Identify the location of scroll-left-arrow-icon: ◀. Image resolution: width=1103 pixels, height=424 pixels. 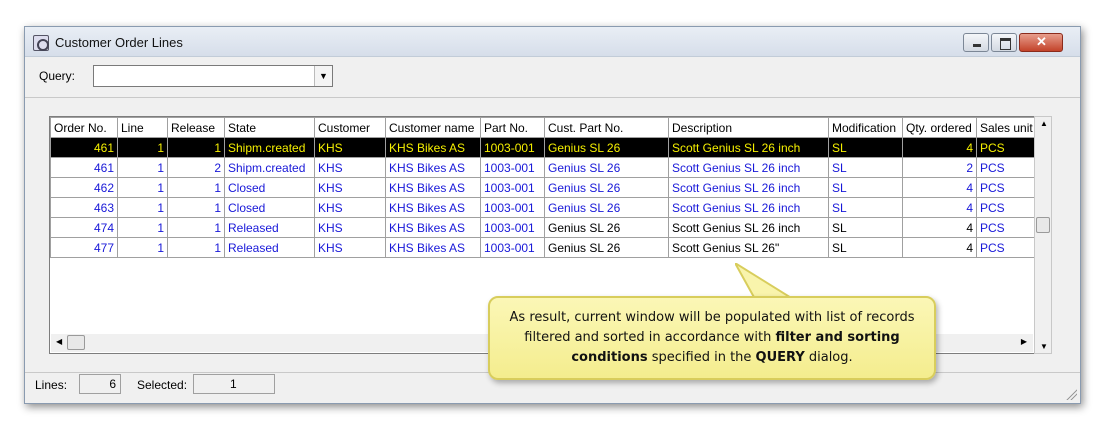
(59, 341).